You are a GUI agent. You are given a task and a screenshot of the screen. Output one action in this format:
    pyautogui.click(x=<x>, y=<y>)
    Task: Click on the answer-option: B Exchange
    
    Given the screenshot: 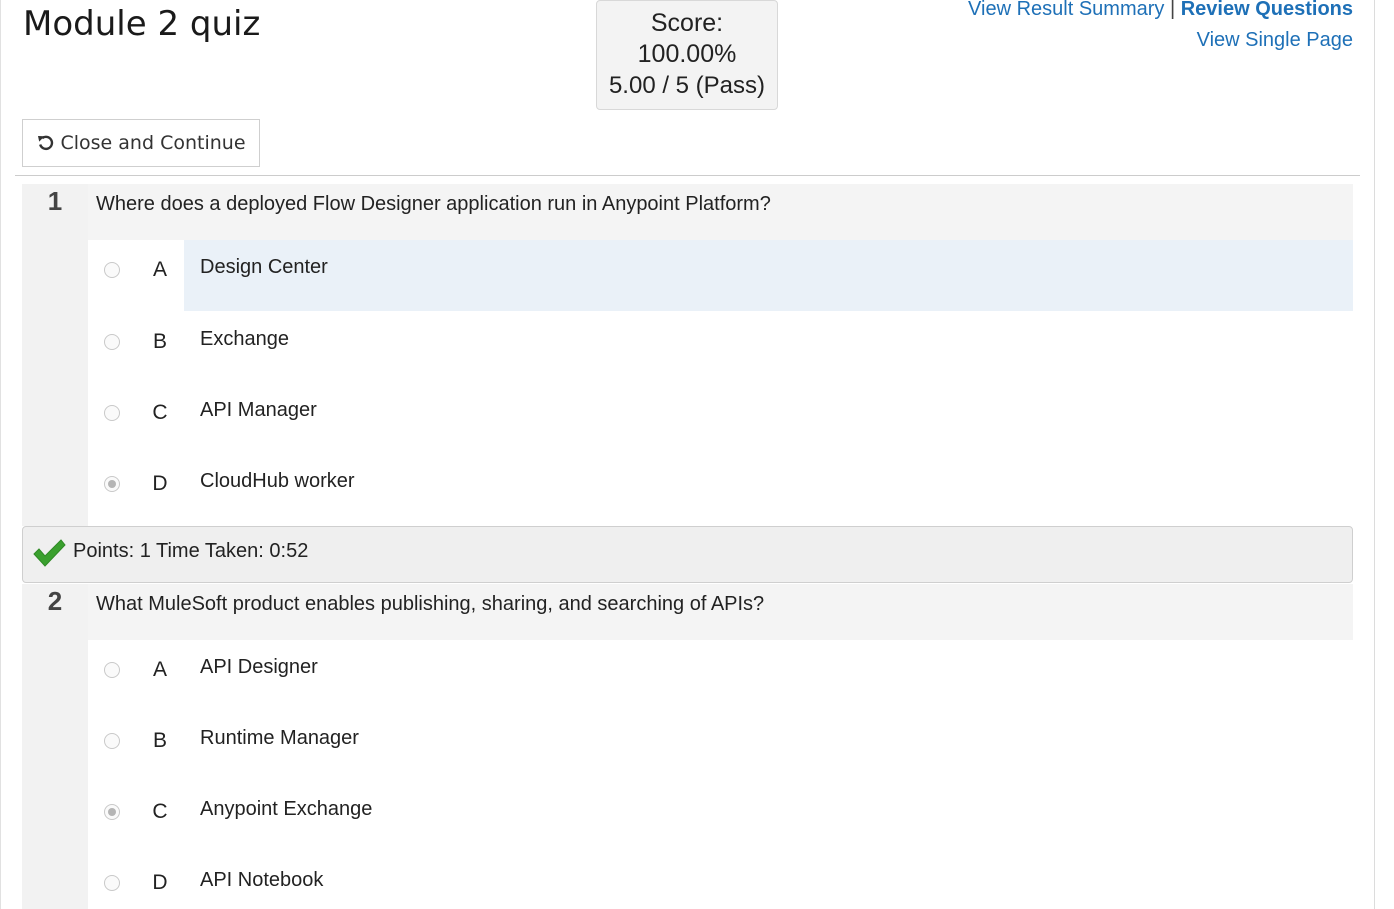 What is the action you would take?
    pyautogui.click(x=687, y=347)
    